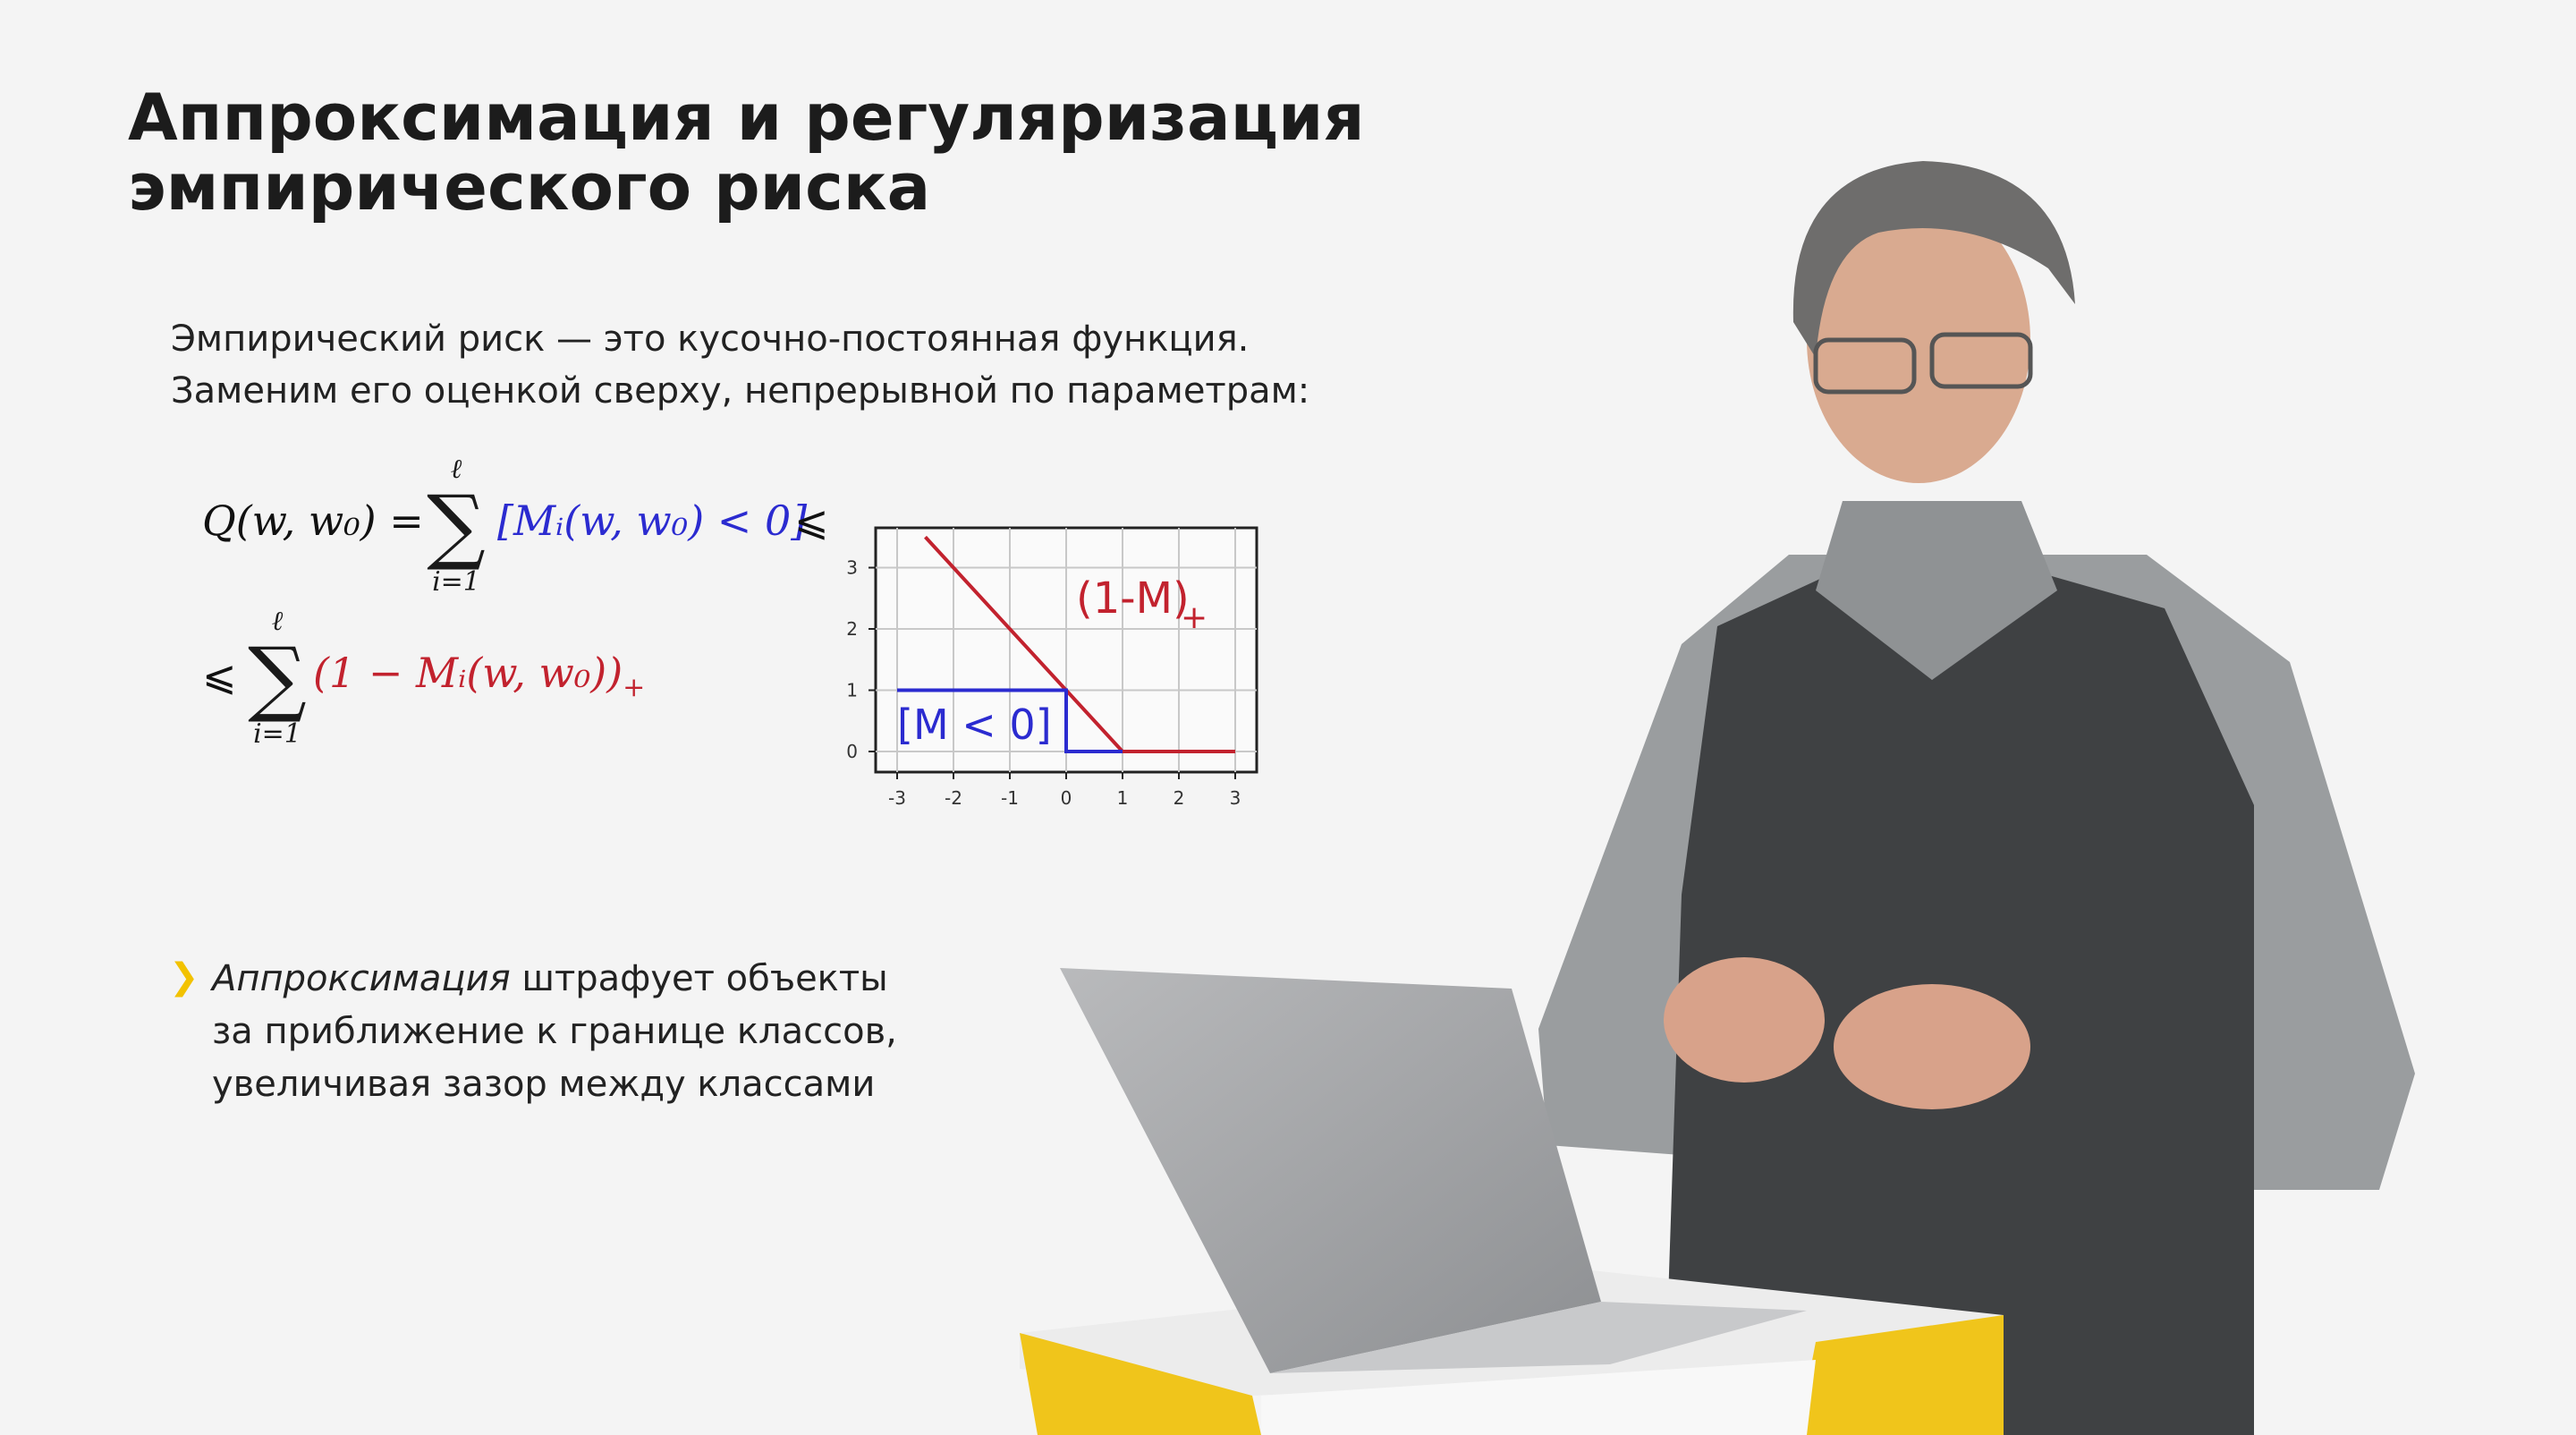 This screenshot has height=1435, width=2576. What do you see at coordinates (554, 1031) in the screenshot?
I see `bullet-line-2: за приближение к границе классов,` at bounding box center [554, 1031].